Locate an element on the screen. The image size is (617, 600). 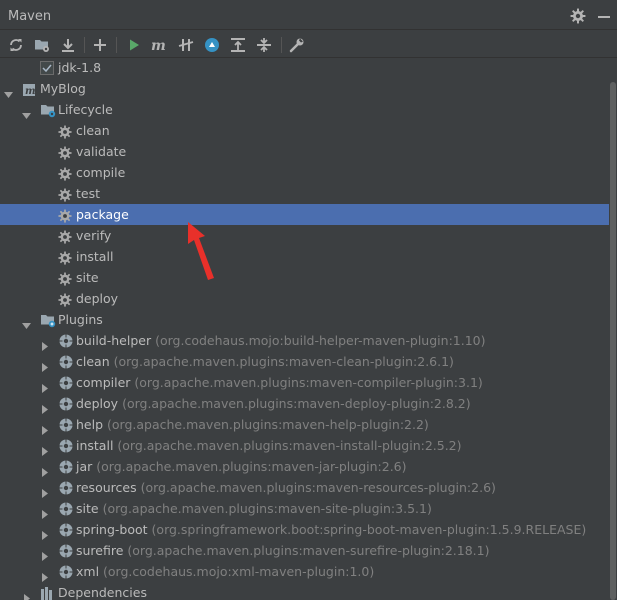
tool-window-title: Maven is located at coordinates (30, 16).